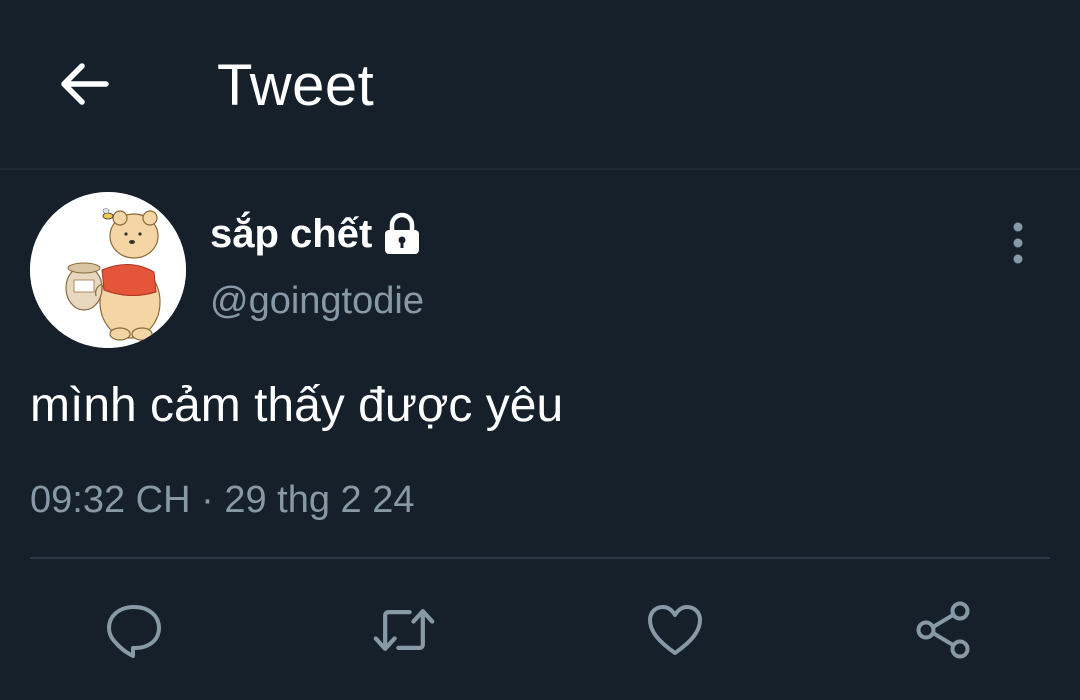  I want to click on vertical-dots-icon, so click(1018, 243).